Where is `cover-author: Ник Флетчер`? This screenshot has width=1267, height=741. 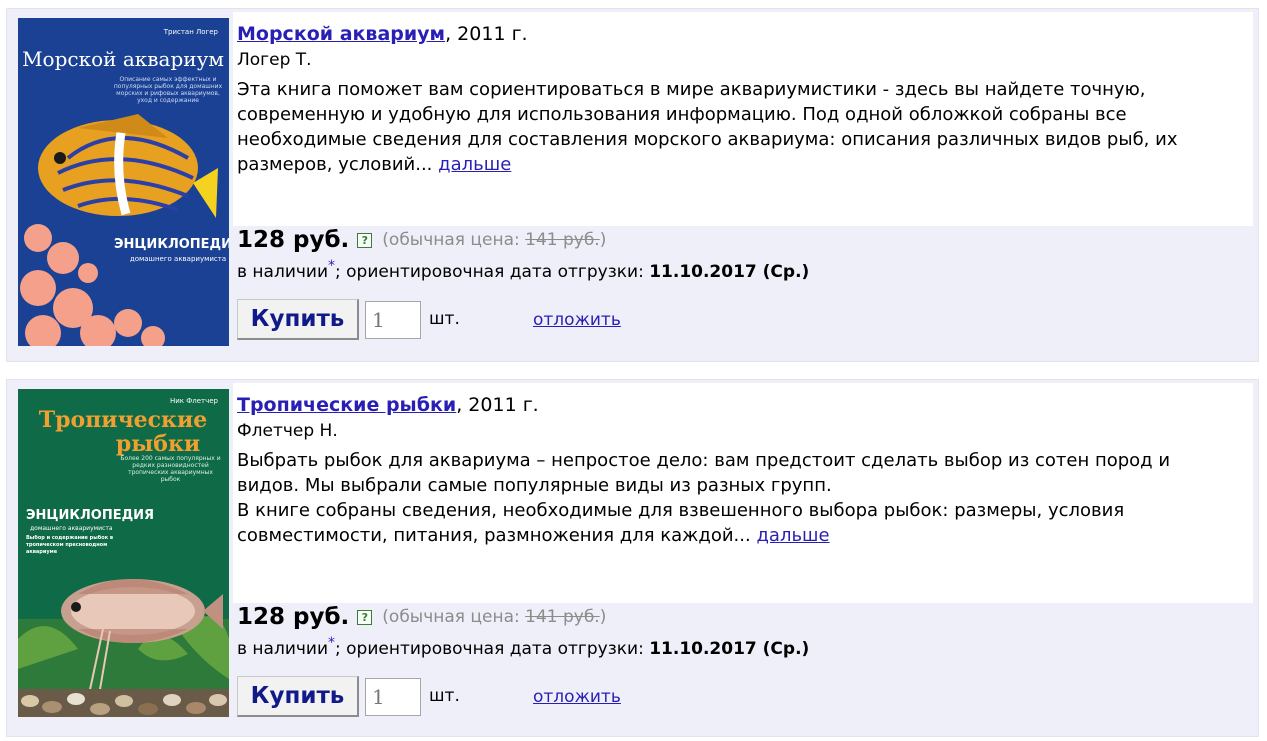 cover-author: Ник Флетчер is located at coordinates (194, 401).